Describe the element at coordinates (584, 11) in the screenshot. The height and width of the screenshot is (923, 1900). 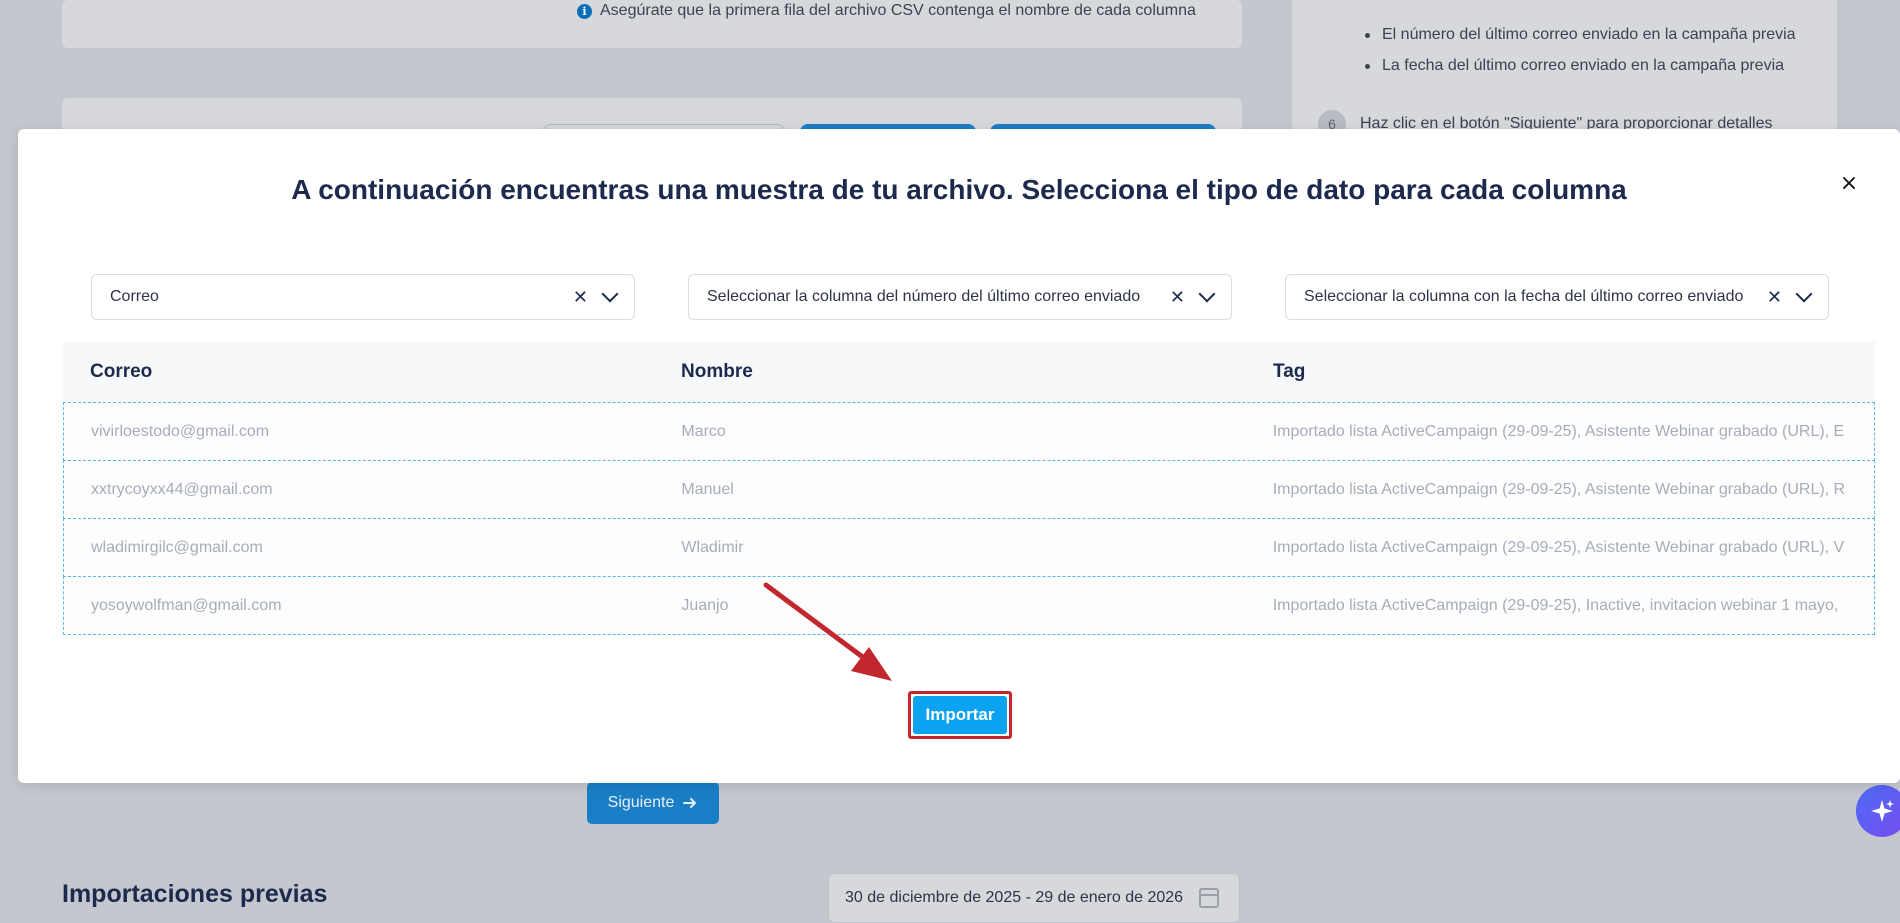
I see `info-icon: i` at that location.